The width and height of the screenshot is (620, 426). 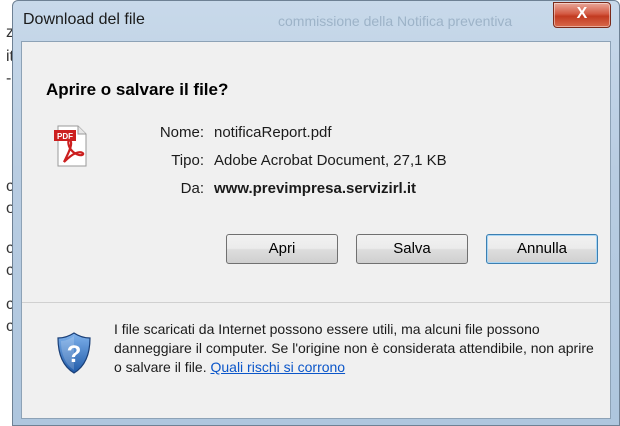 What do you see at coordinates (277, 367) in the screenshot?
I see `risks-link: Quali rischi si corrono` at bounding box center [277, 367].